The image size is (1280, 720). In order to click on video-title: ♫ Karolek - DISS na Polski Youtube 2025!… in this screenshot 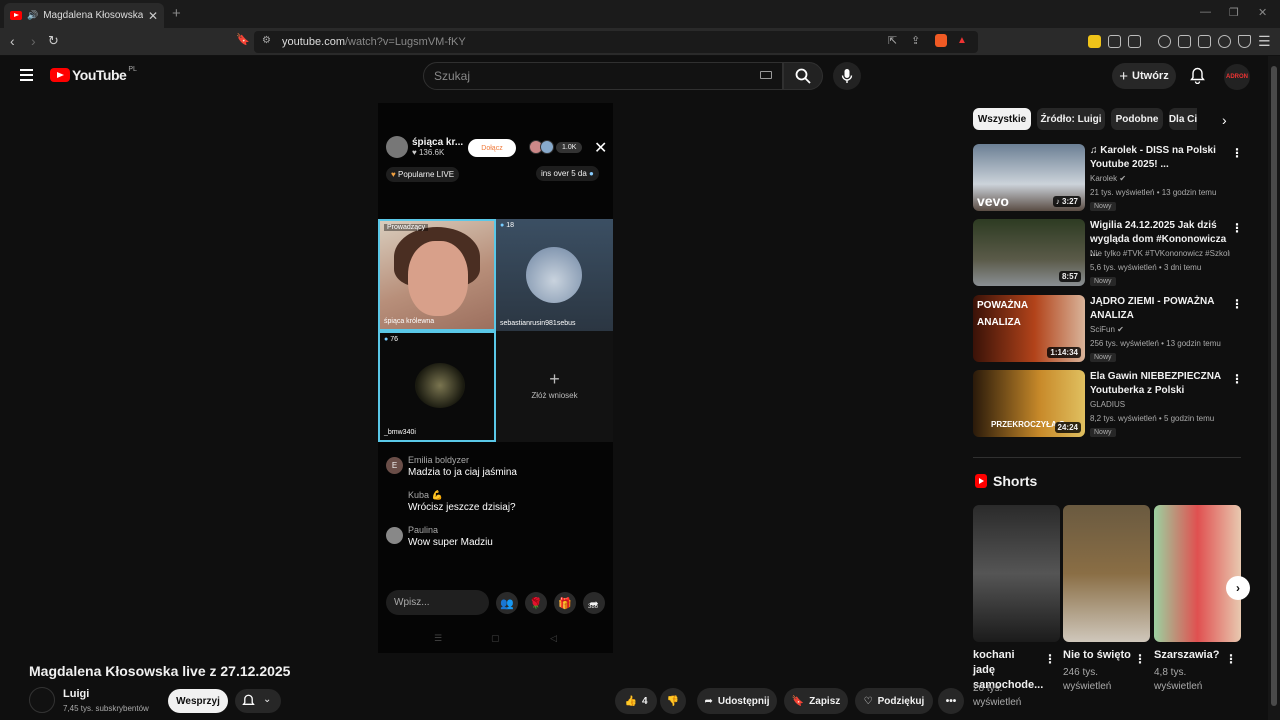, I will do `click(1159, 158)`.